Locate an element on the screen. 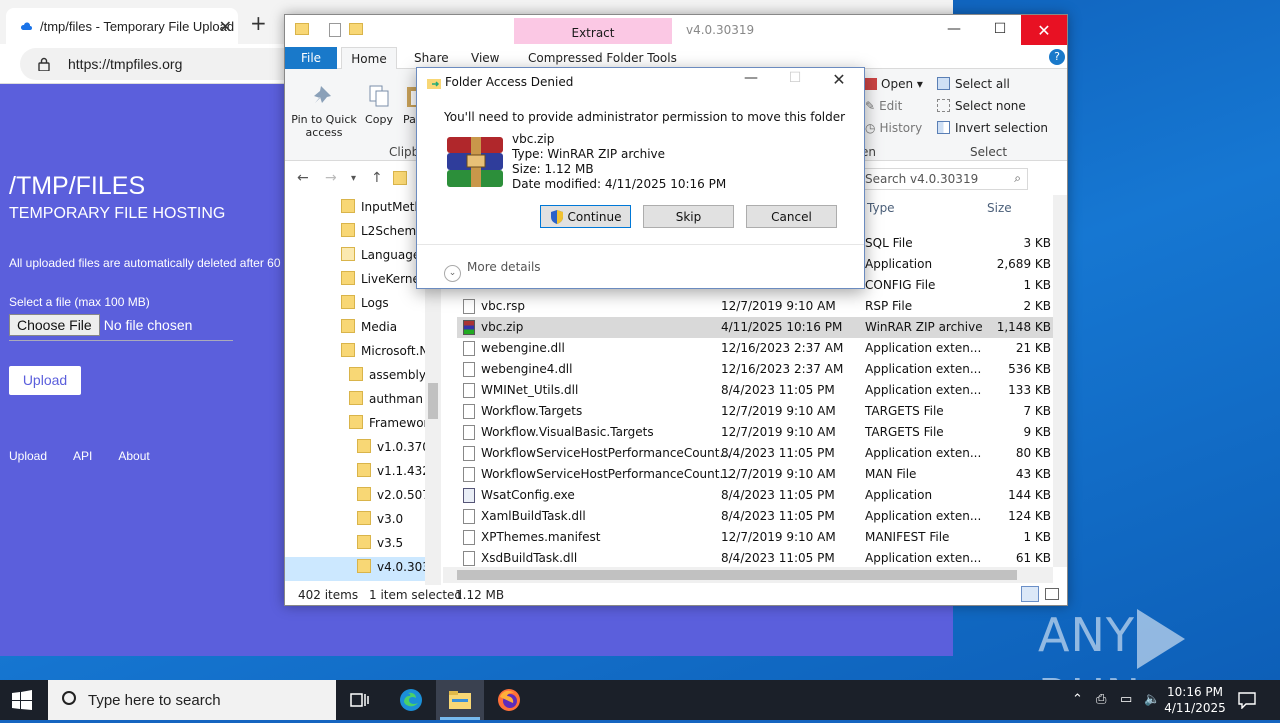 Image resolution: width=1280 pixels, height=723 pixels. uac-shield-icon is located at coordinates (556, 217).